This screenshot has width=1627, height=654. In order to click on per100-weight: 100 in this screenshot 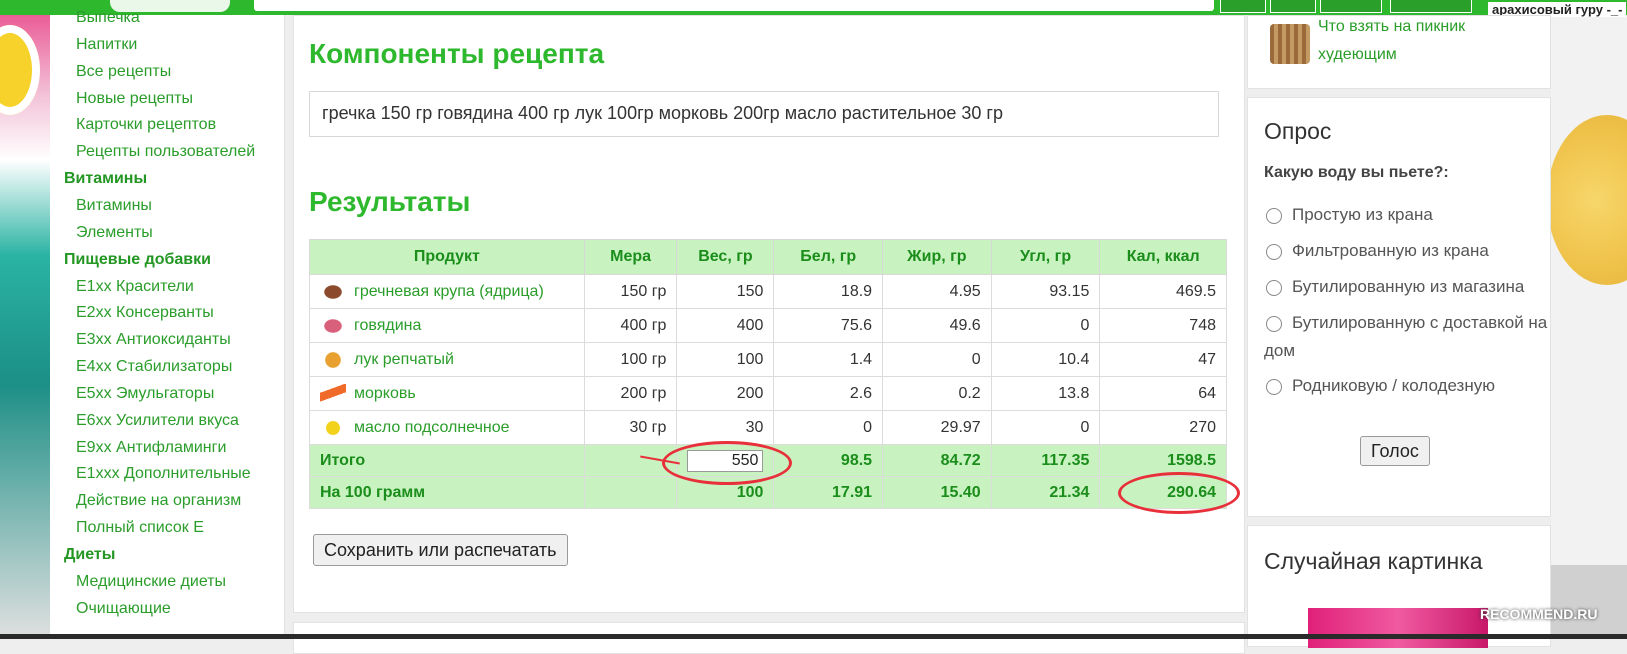, I will do `click(725, 492)`.